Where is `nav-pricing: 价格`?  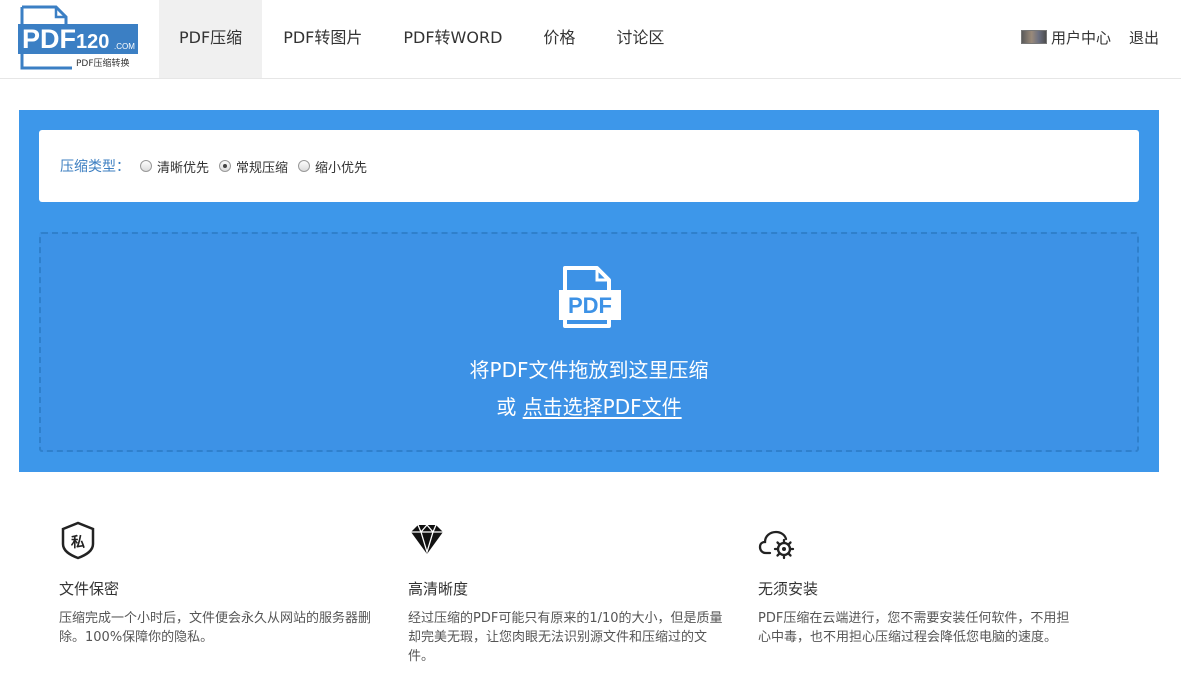
nav-pricing: 价格 is located at coordinates (559, 39).